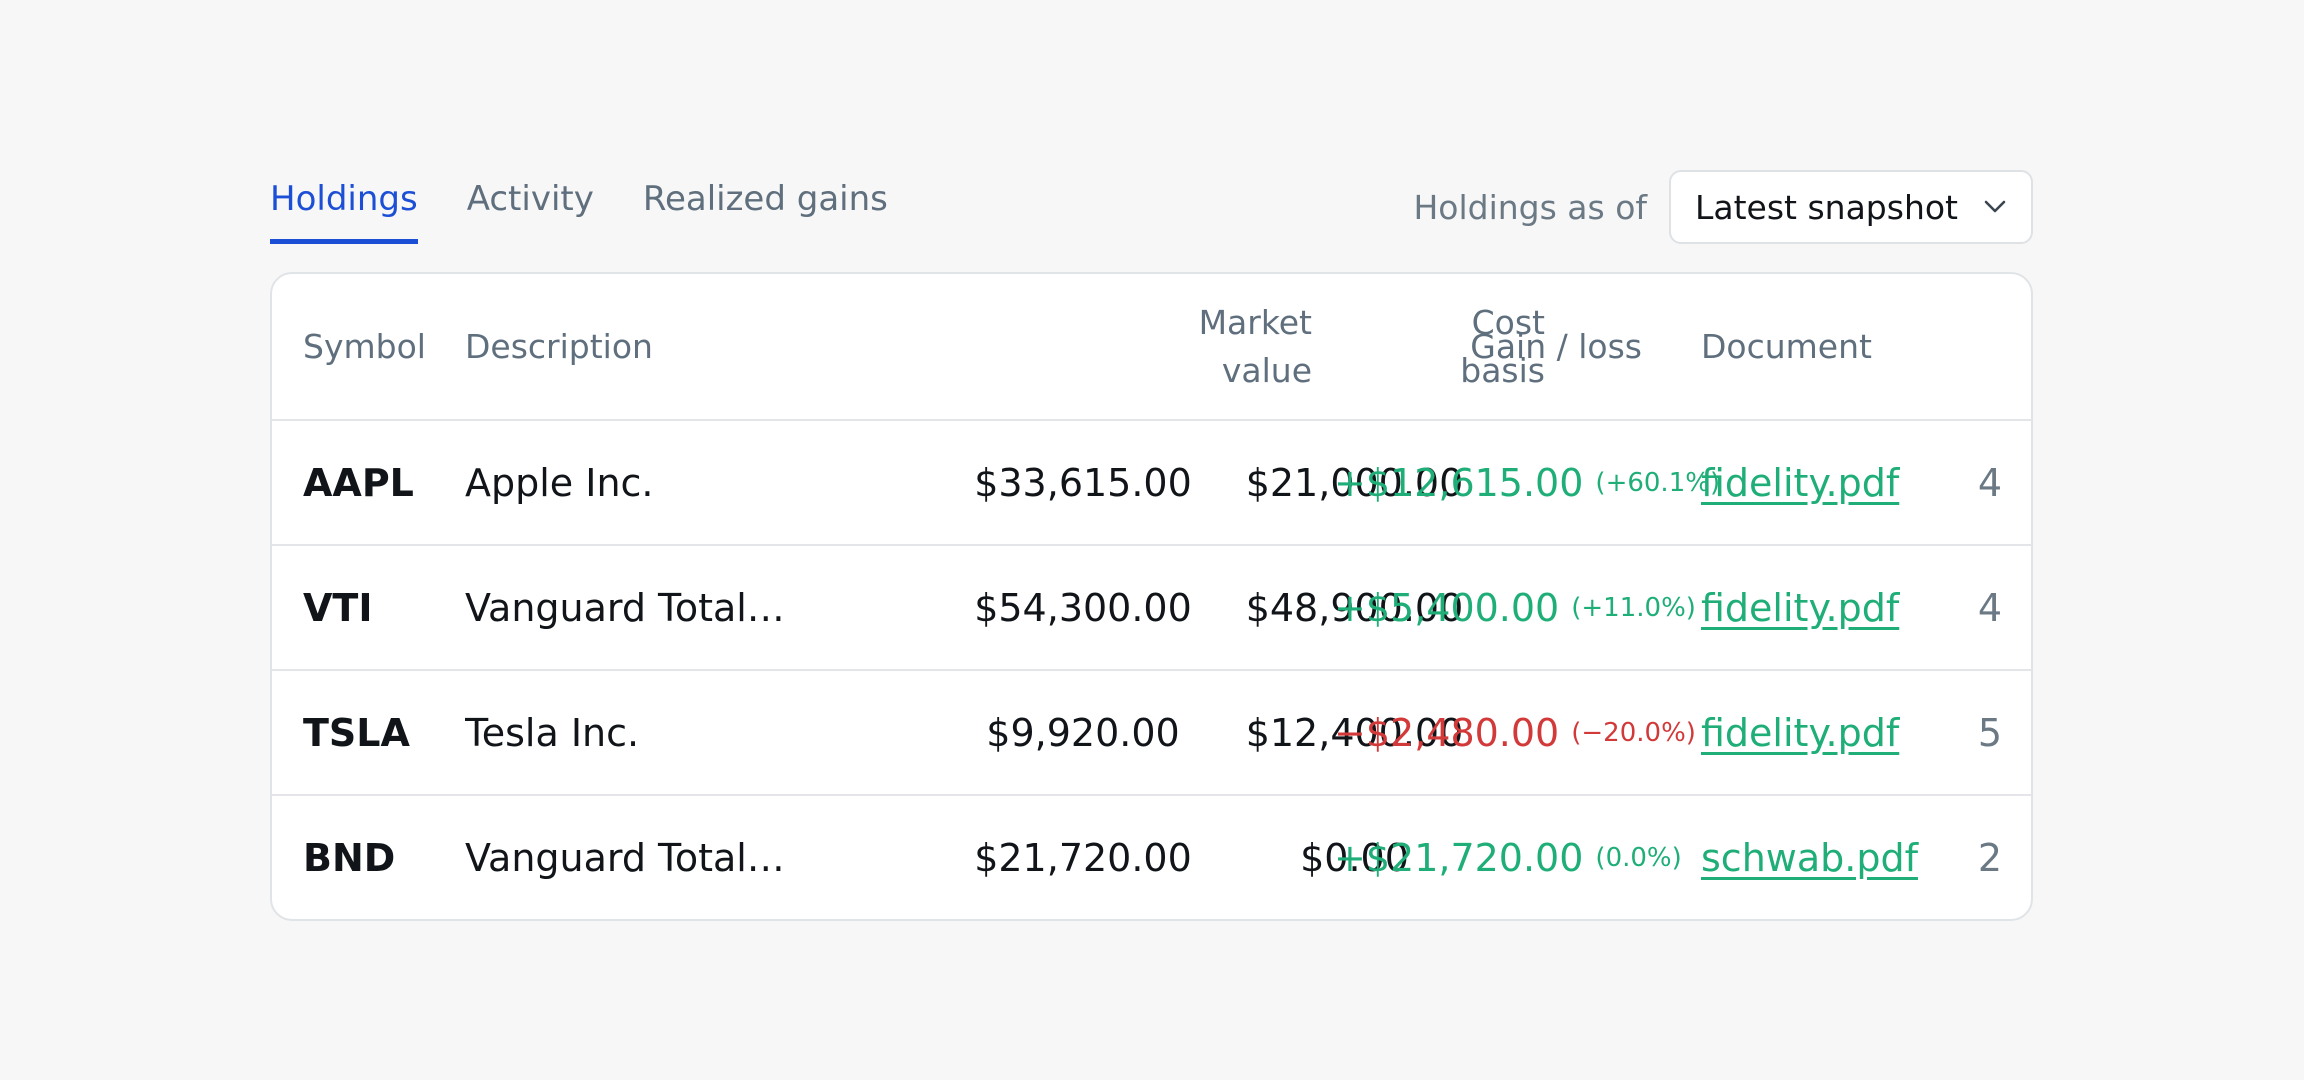 Image resolution: width=2304 pixels, height=1080 pixels. Describe the element at coordinates (1447, 732) in the screenshot. I see `gain-value: −$2,480.00` at that location.